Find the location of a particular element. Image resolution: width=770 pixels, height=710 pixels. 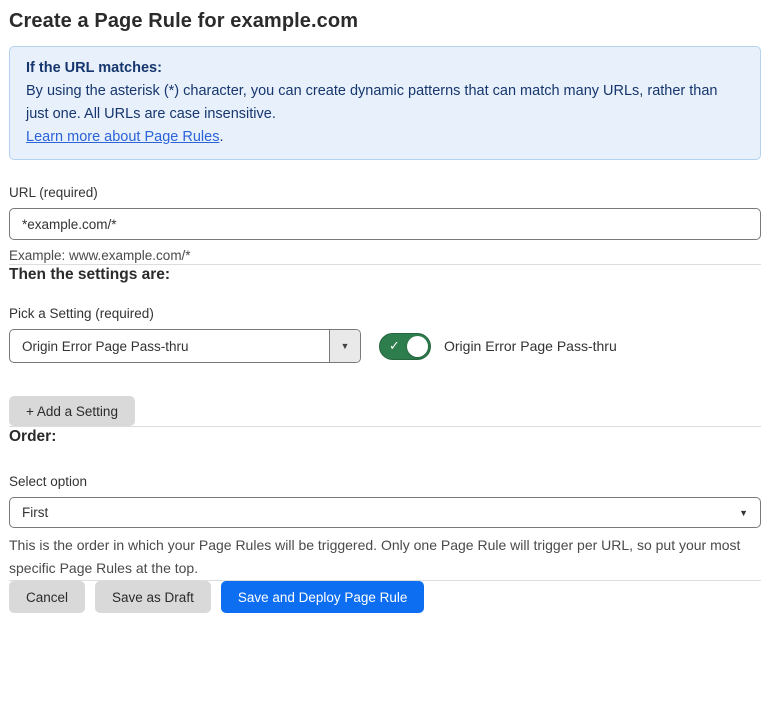

toggle-knob is located at coordinates (417, 346).